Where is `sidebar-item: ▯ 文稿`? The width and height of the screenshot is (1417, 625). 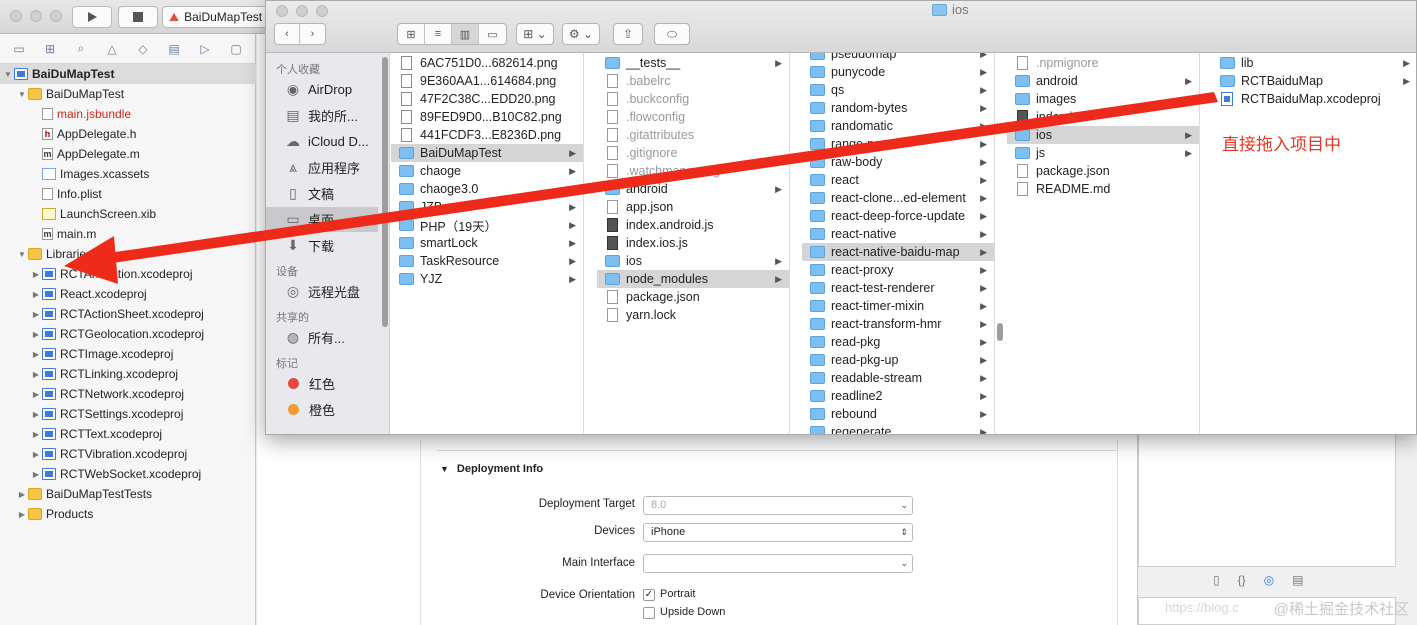
sidebar-item: ▯ 文稿 is located at coordinates (322, 193).